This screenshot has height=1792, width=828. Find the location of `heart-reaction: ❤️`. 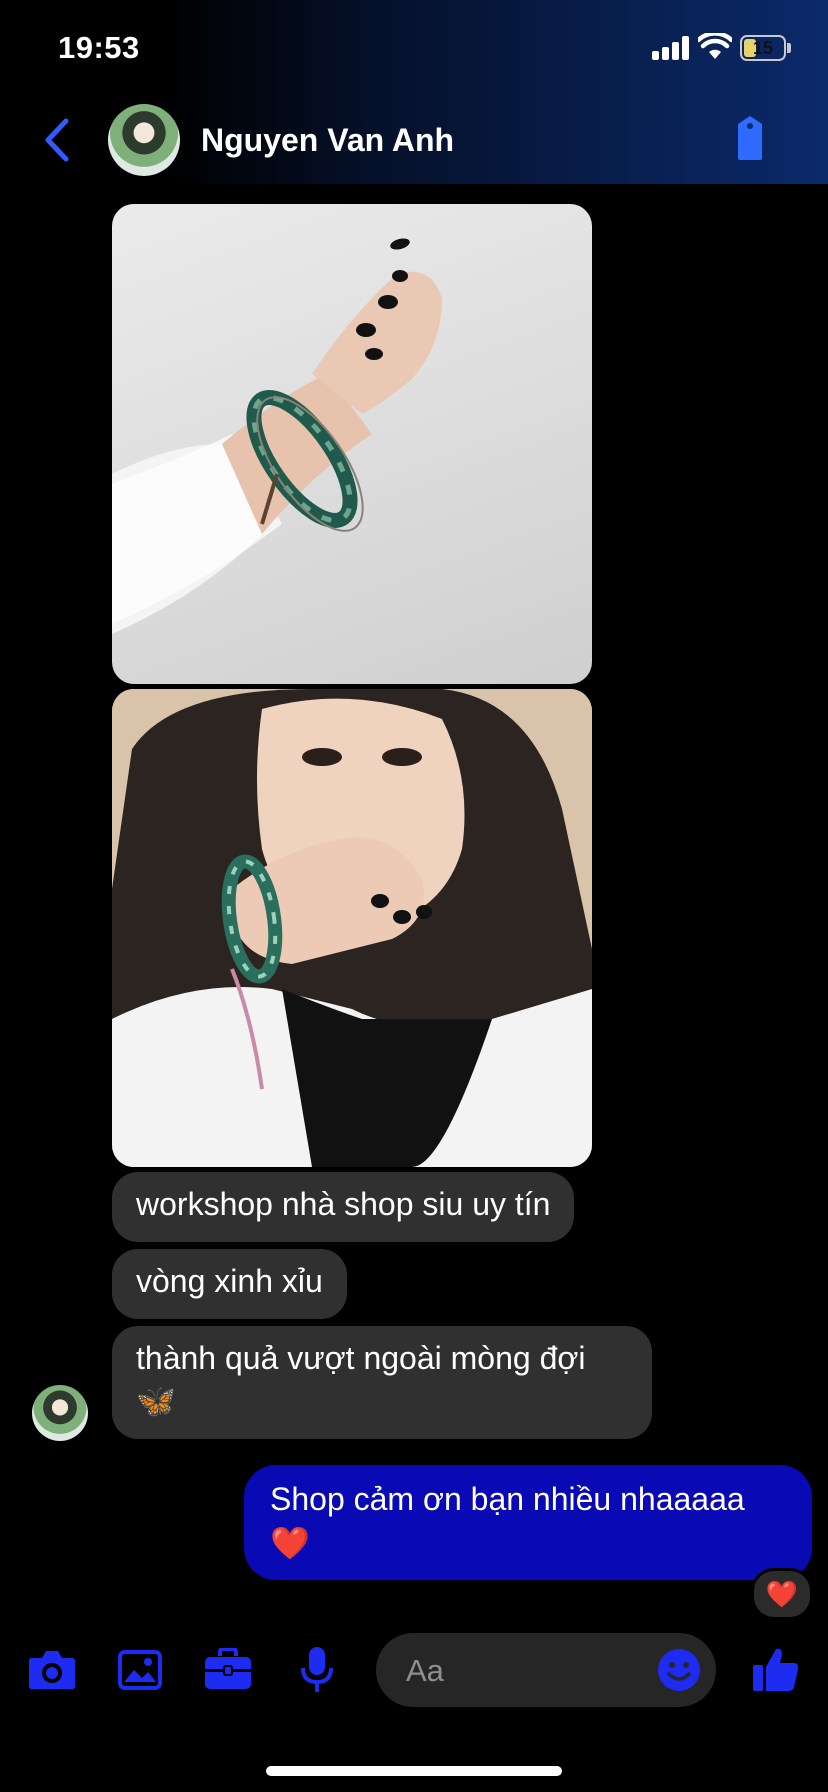

heart-reaction: ❤️ is located at coordinates (782, 1594).